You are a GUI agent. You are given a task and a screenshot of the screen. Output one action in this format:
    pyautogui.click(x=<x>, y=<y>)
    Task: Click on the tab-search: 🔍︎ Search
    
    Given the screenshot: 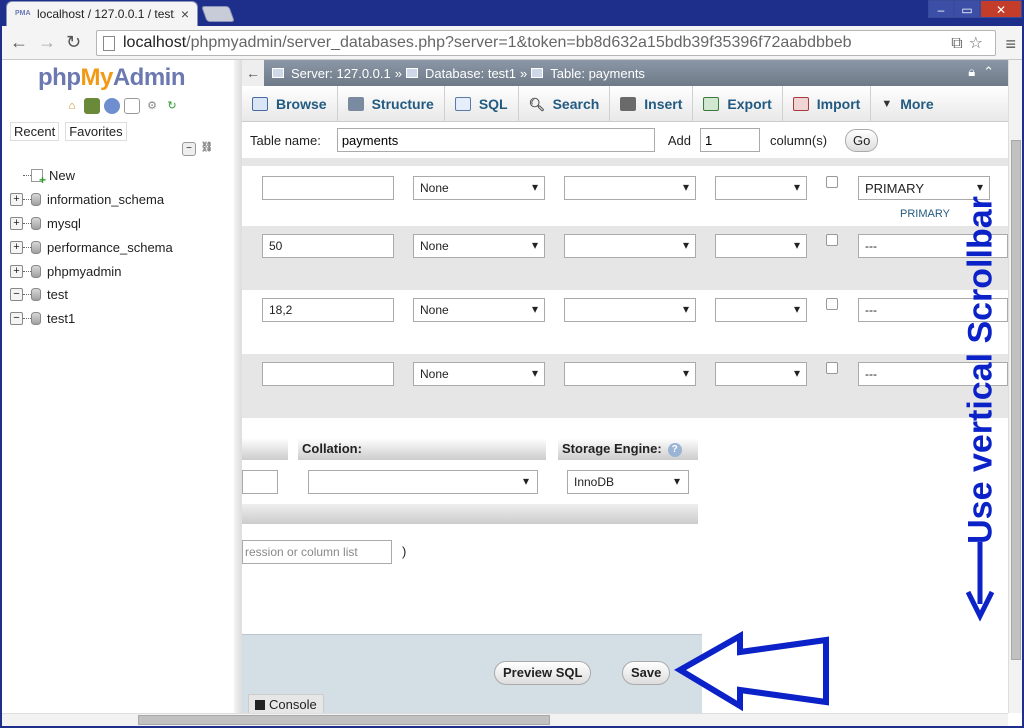 What is the action you would take?
    pyautogui.click(x=565, y=104)
    